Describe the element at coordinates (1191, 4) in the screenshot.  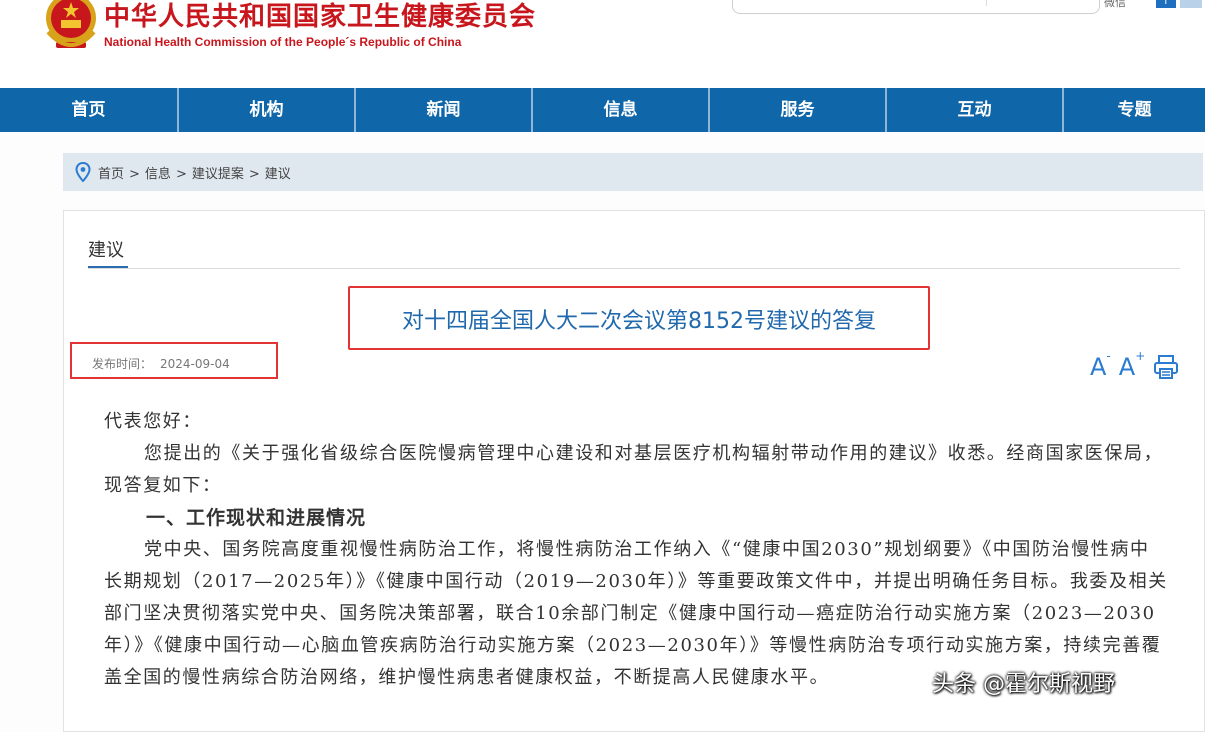
I see `social-icon-secondary` at that location.